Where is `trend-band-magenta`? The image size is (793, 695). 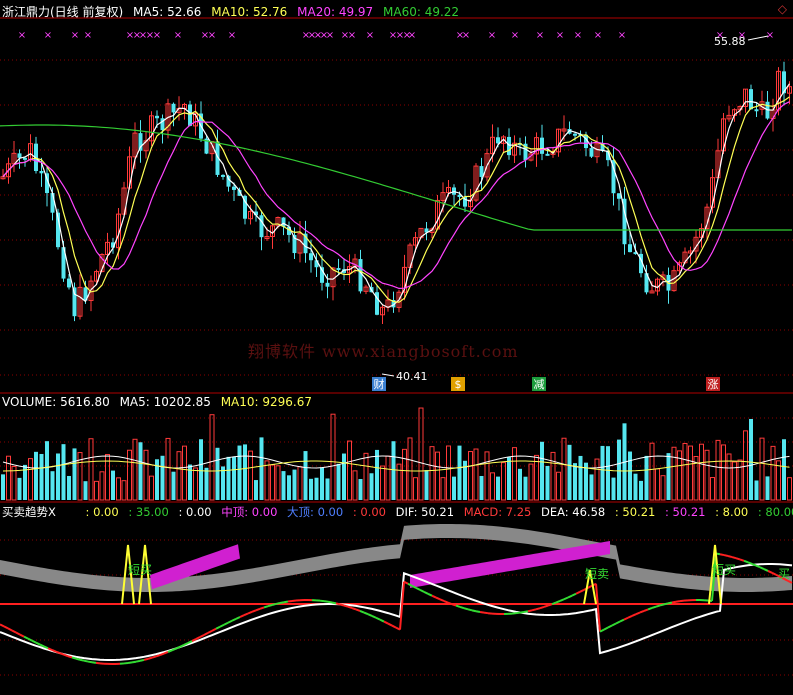 trend-band-magenta is located at coordinates (510, 564).